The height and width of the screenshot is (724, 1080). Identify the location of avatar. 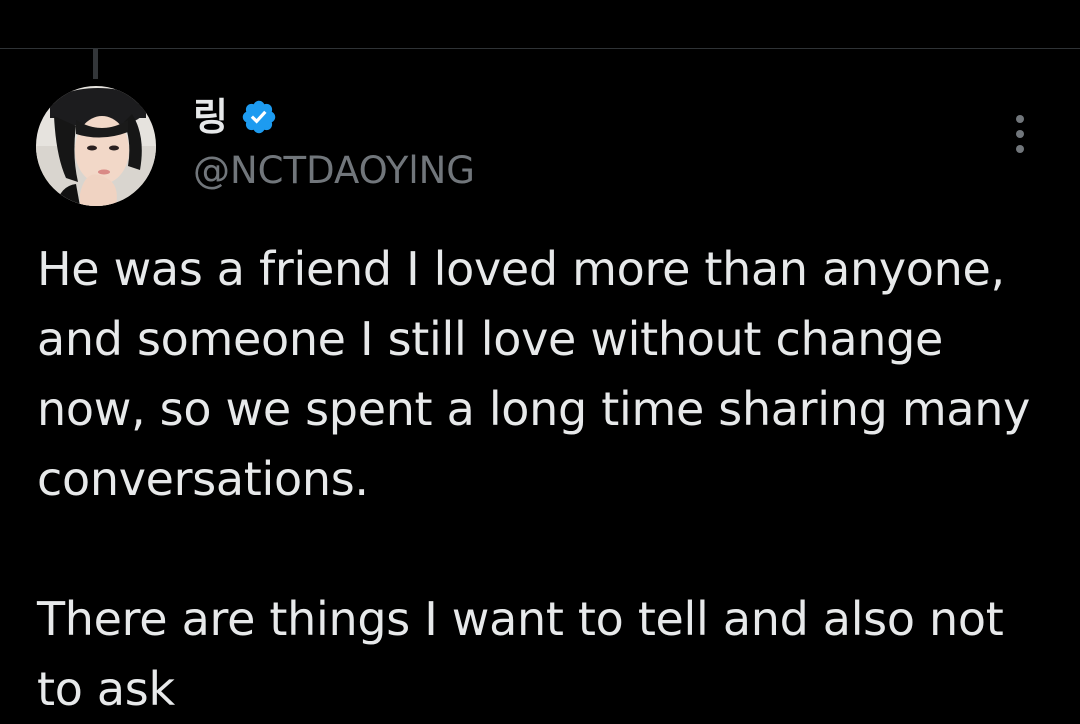
(96, 146).